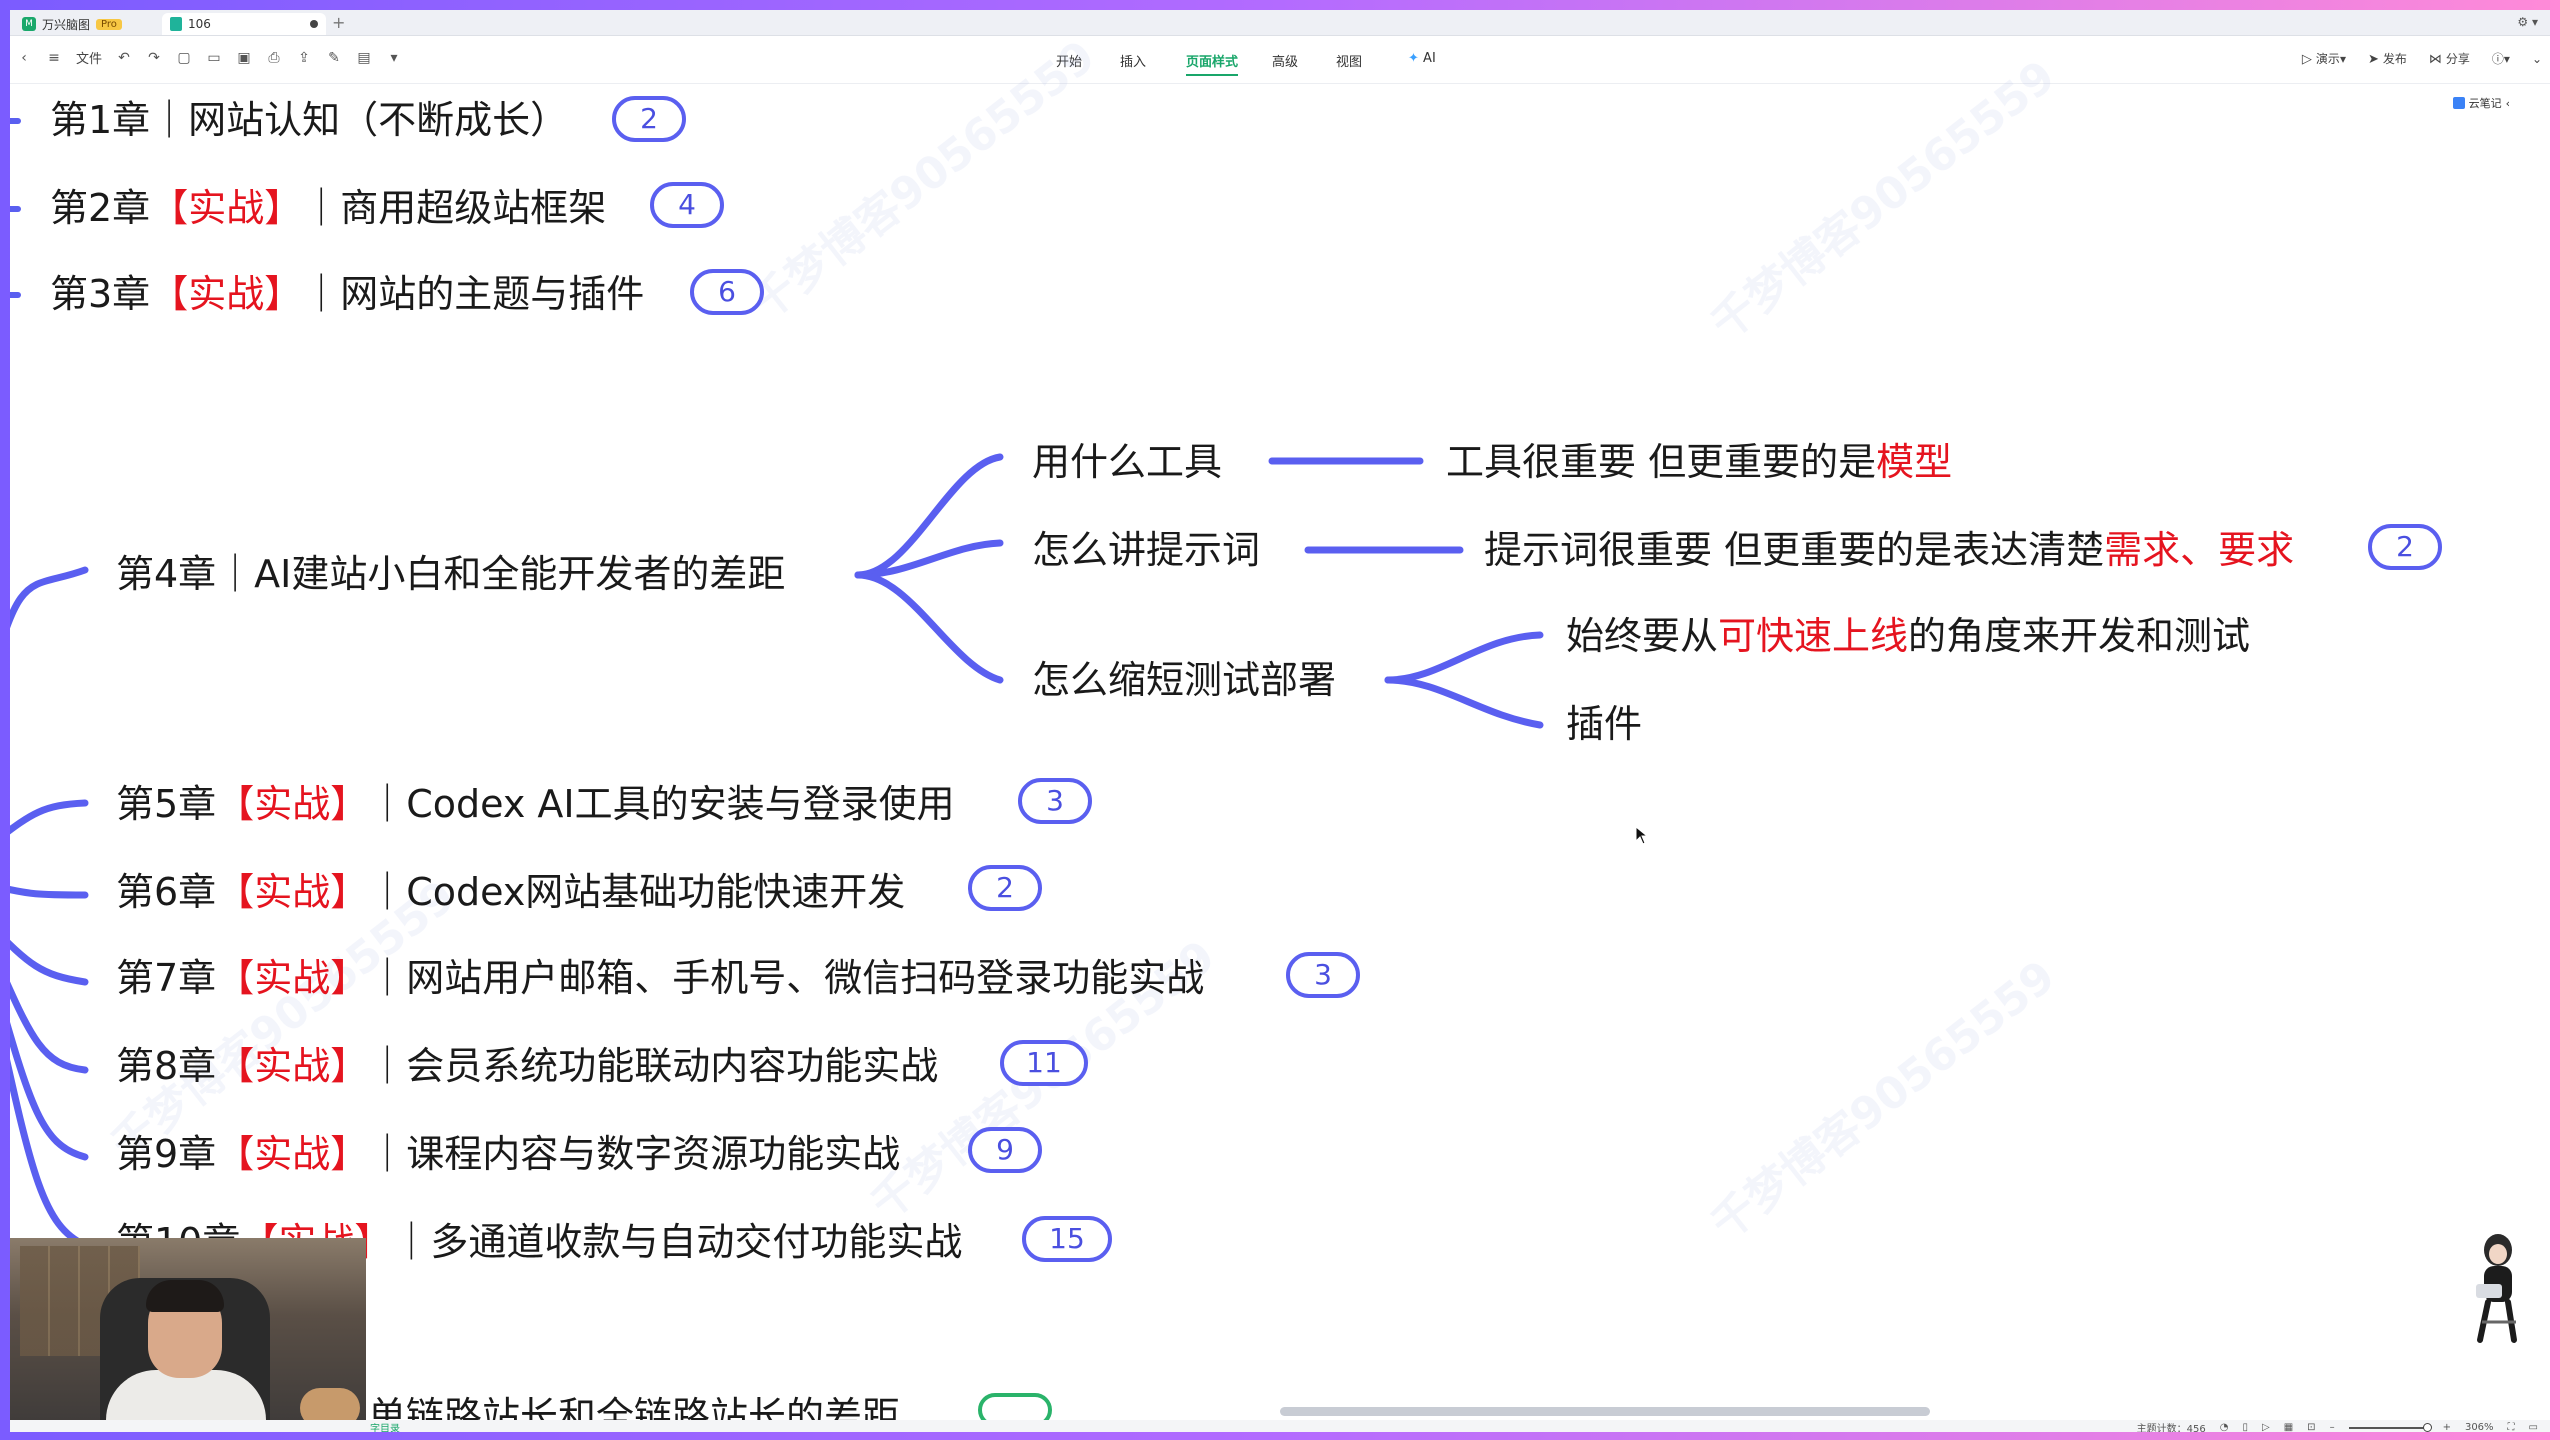 This screenshot has width=2560, height=1440. Describe the element at coordinates (244, 24) in the screenshot. I see `document-tab: 106` at that location.